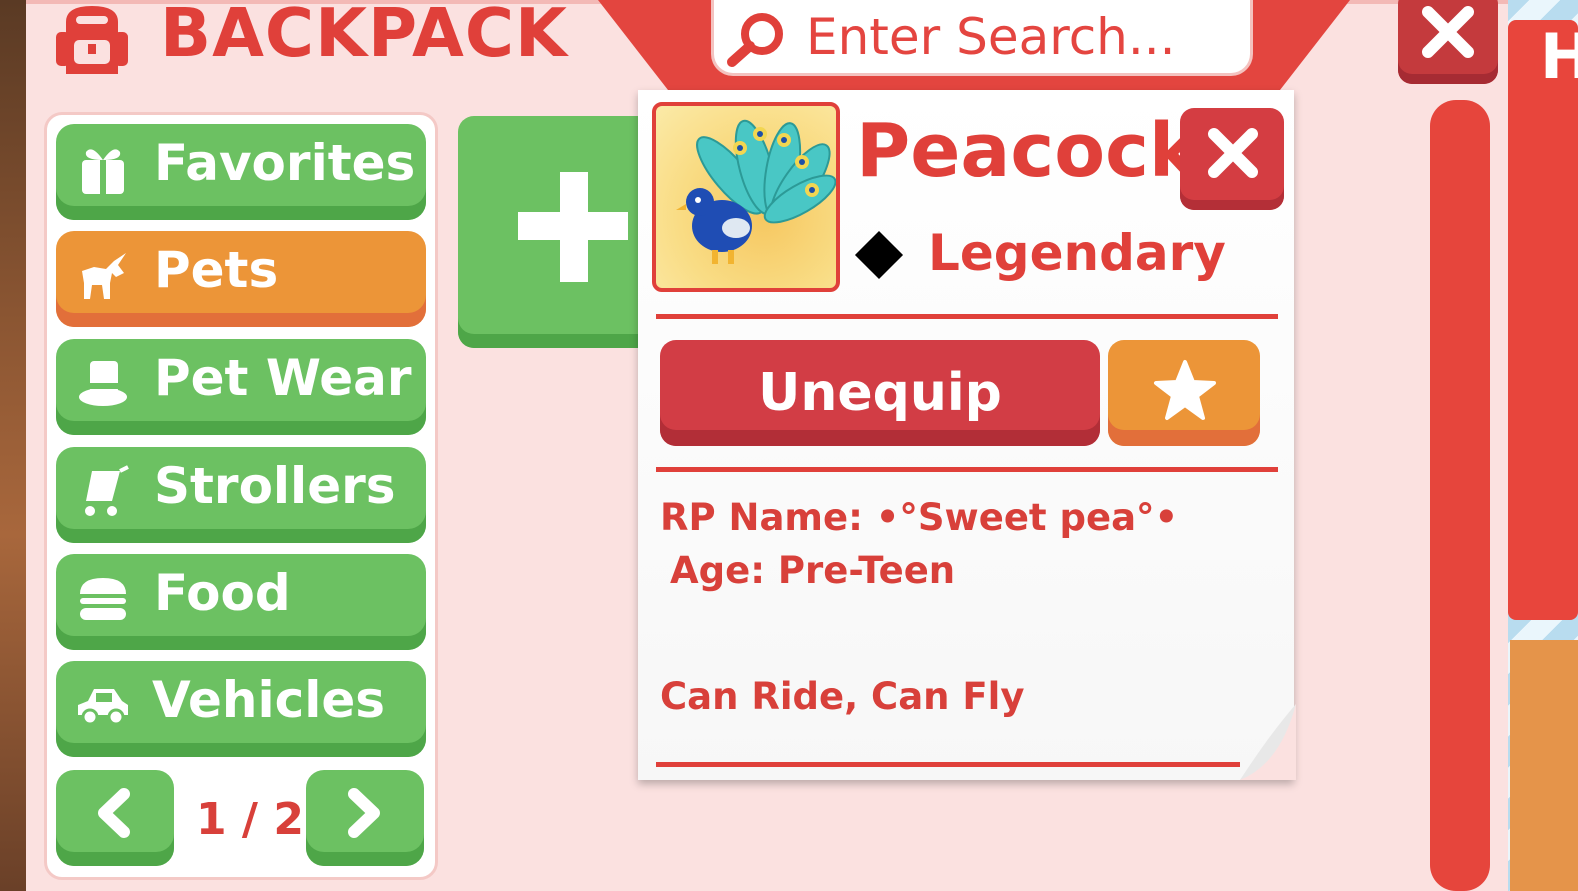 The height and width of the screenshot is (891, 1578). I want to click on category-label: Favorites, so click(285, 163).